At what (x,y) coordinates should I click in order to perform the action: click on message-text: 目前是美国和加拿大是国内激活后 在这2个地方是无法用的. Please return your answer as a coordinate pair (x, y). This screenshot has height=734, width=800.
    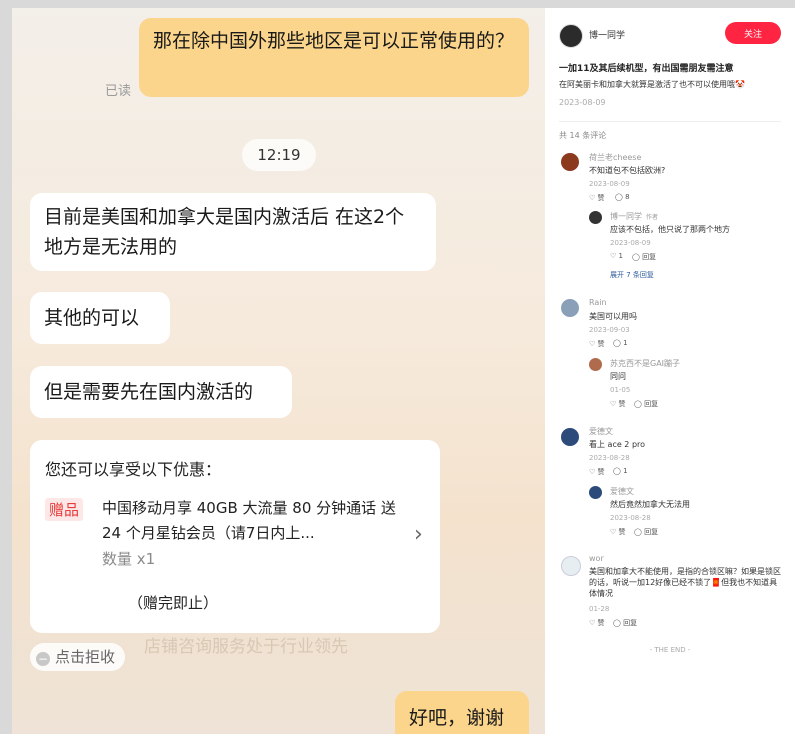
    Looking at the image, I should click on (224, 232).